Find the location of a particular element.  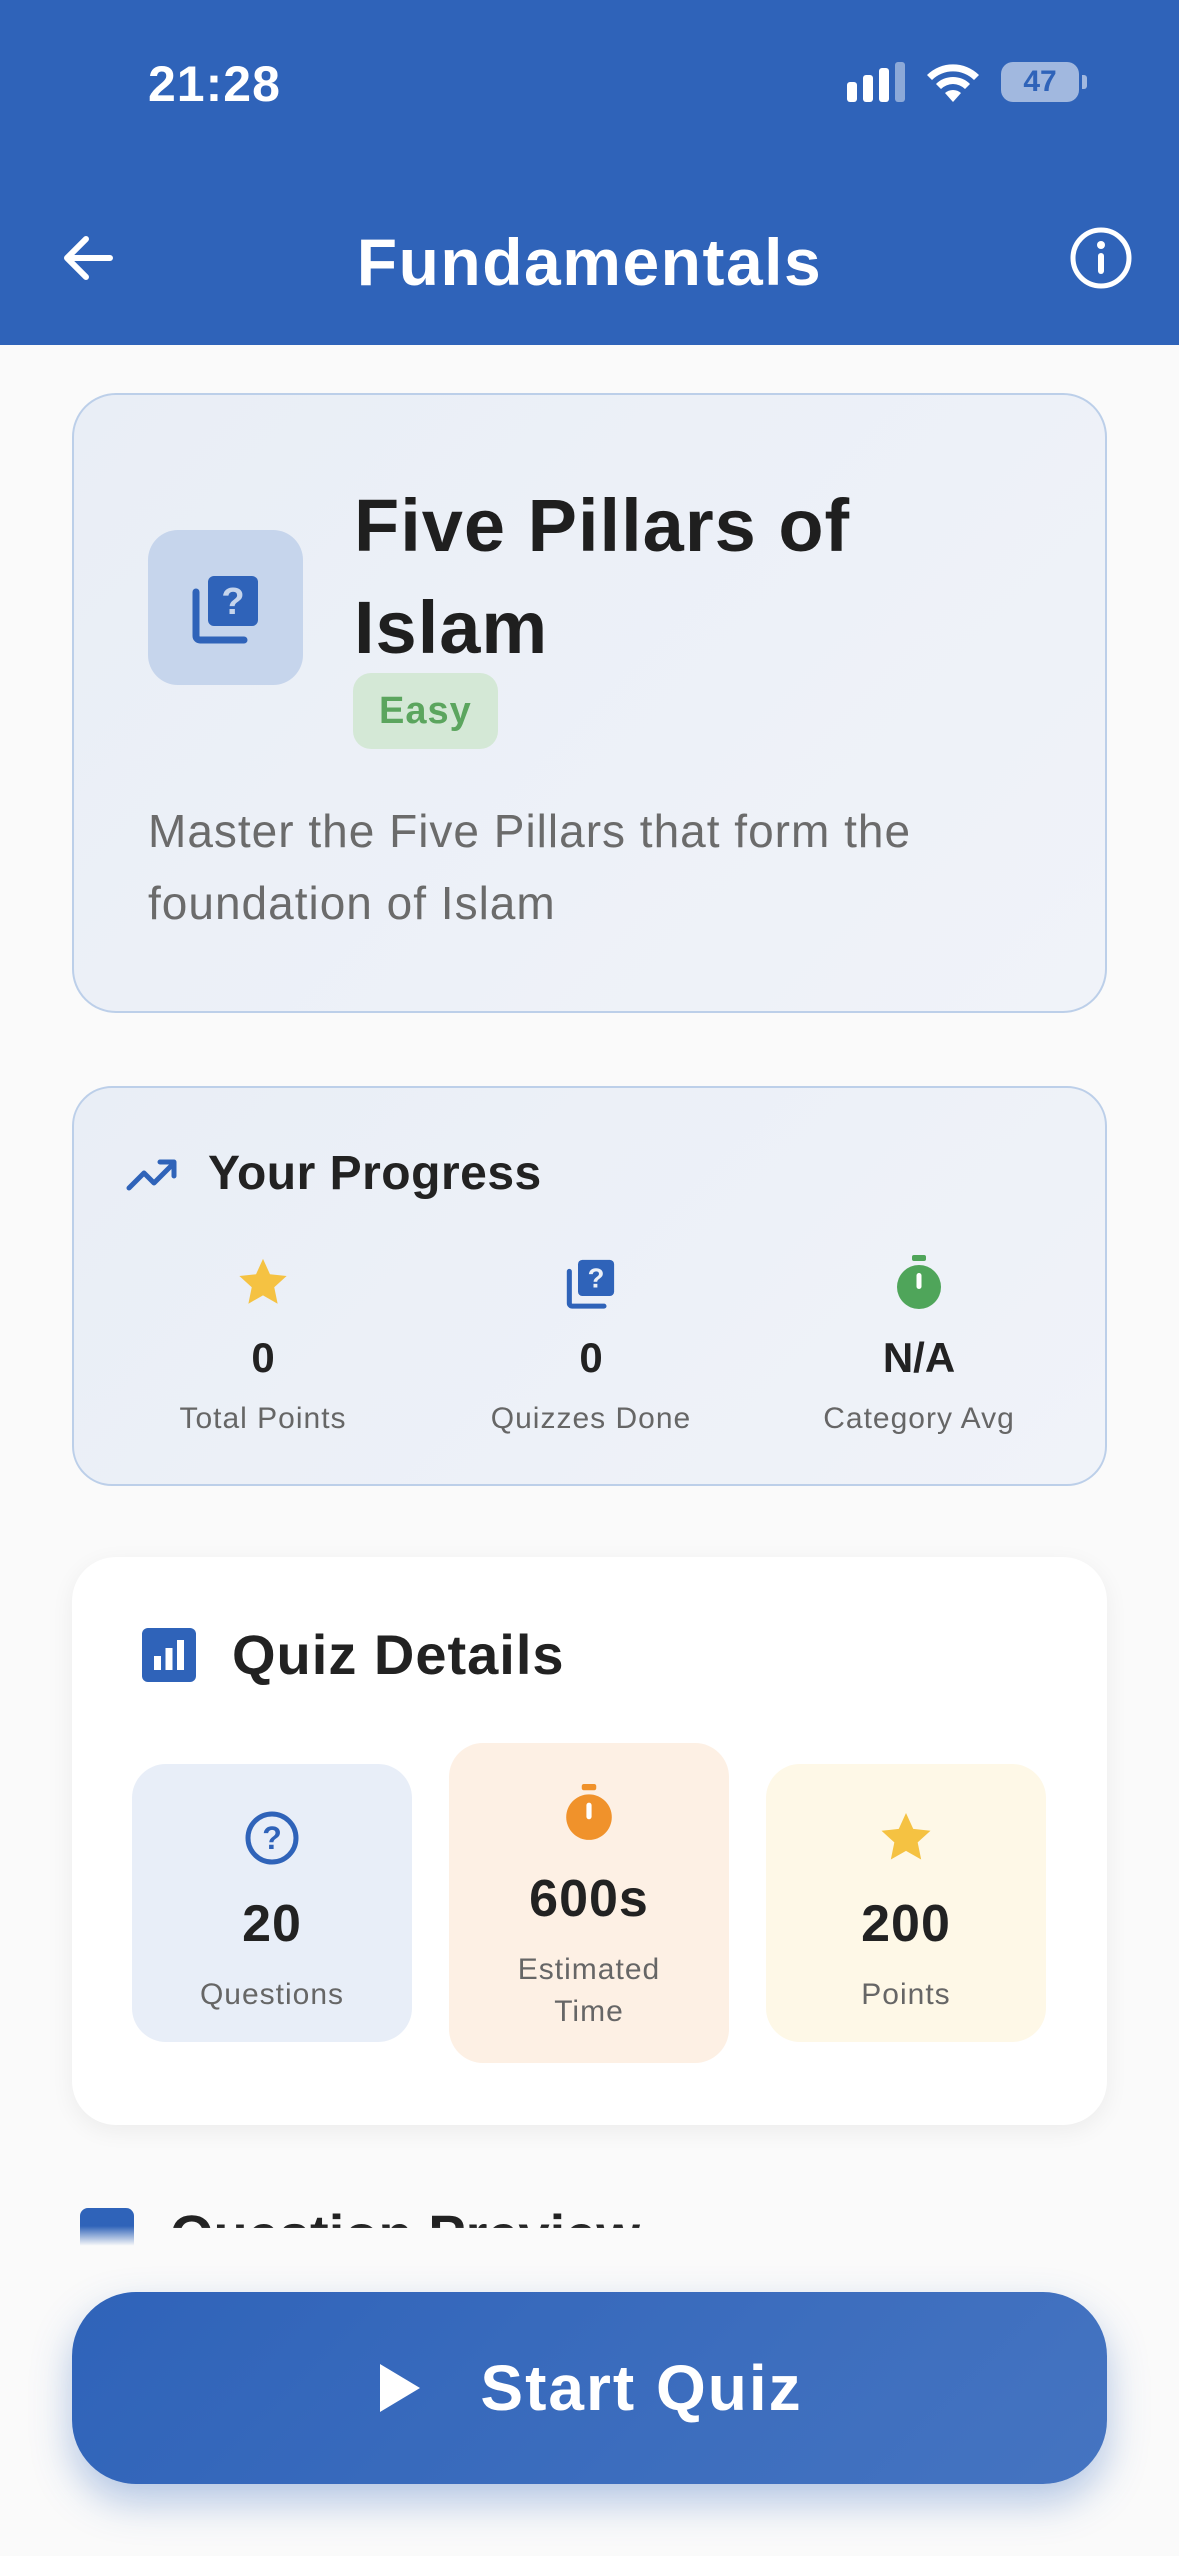

app-header: 21:28 47 Fundamentals is located at coordinates (589, 172).